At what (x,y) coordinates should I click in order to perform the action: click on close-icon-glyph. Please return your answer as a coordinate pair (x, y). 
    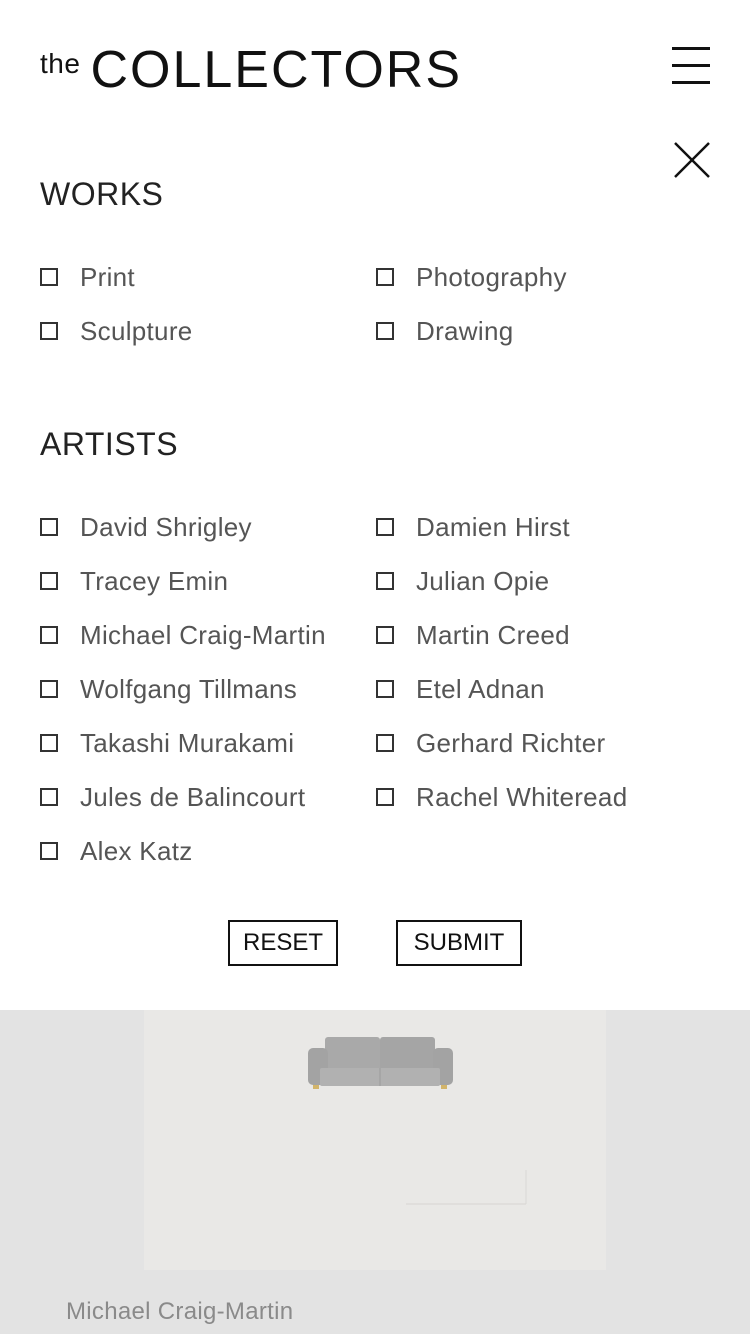
    Looking at the image, I should click on (692, 160).